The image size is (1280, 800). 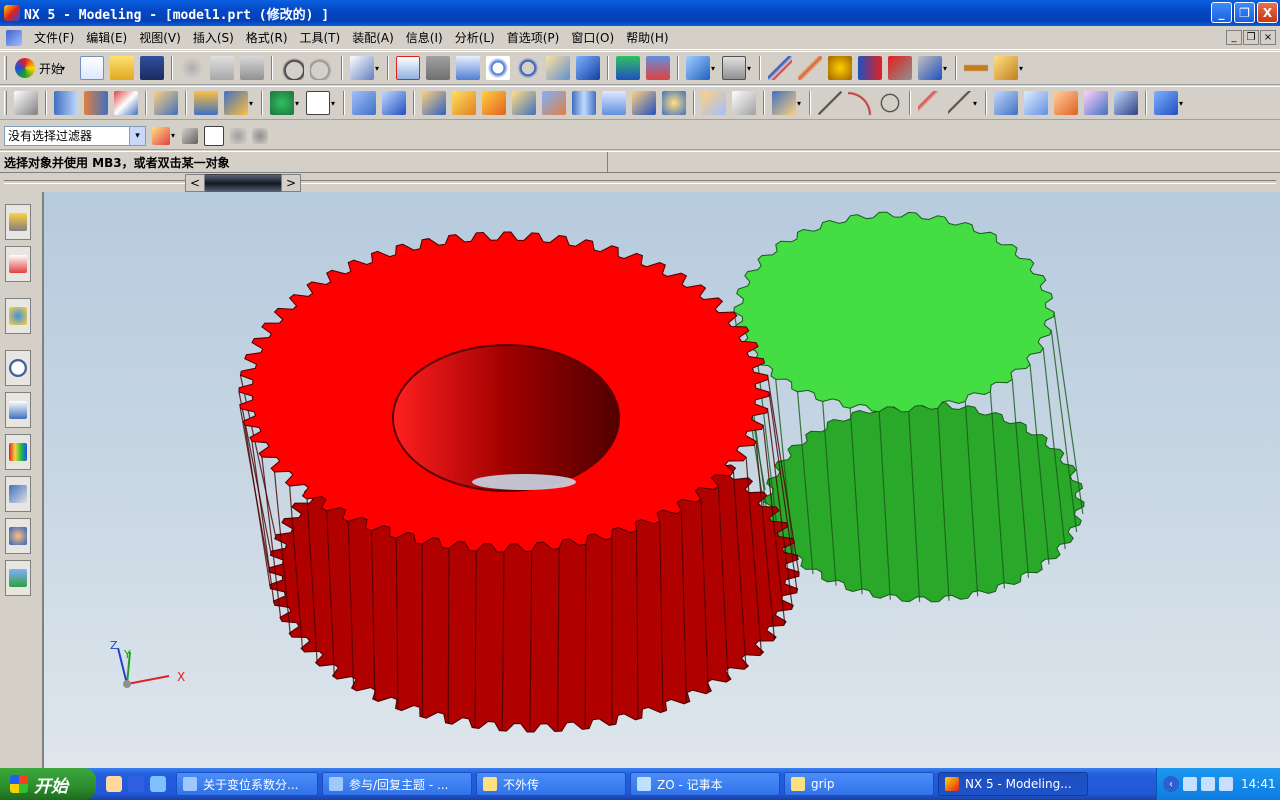 I want to click on roles-tab, so click(x=18, y=536).